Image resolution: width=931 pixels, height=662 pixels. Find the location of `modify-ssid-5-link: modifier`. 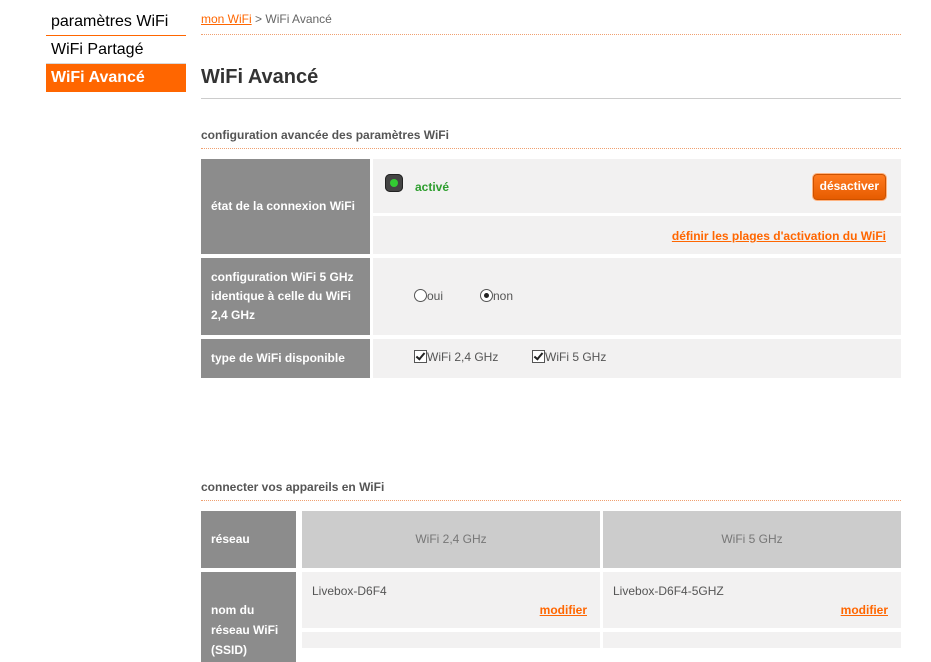

modify-ssid-5-link: modifier is located at coordinates (864, 610).